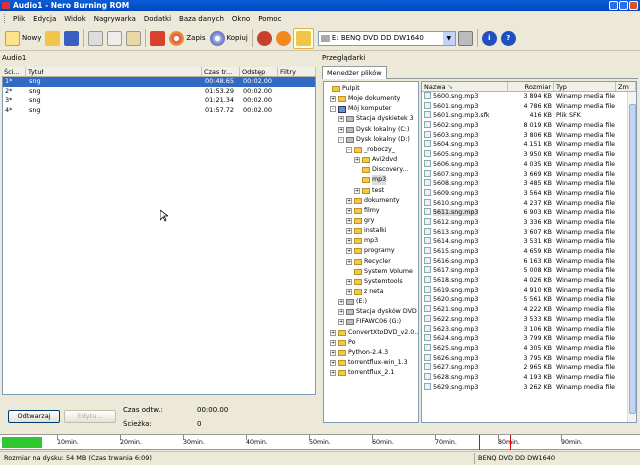 The image size is (640, 465). I want to click on tree-node: + Stacja dysków DVD, so click(377, 312).